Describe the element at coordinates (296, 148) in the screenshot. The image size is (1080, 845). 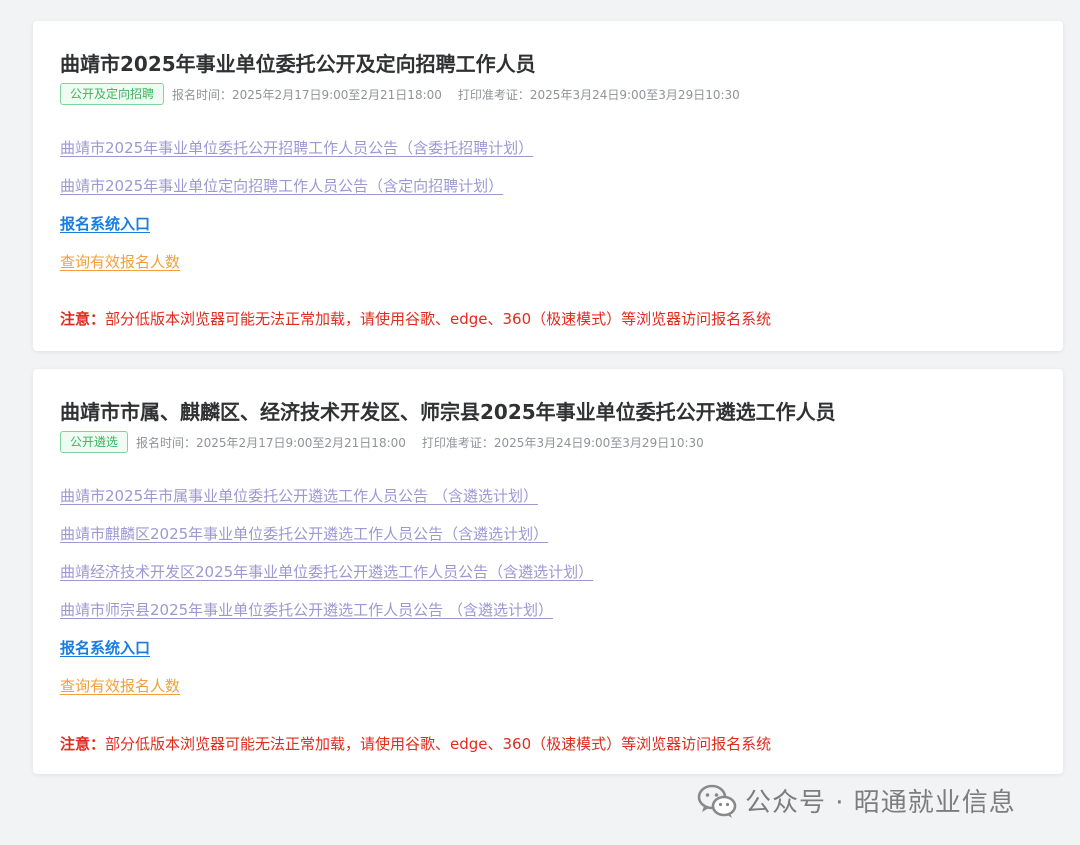
I see `notice-link: 曲靖市2025年事业单位委托公开招聘工作人员公告（含委托招聘计划）` at that location.